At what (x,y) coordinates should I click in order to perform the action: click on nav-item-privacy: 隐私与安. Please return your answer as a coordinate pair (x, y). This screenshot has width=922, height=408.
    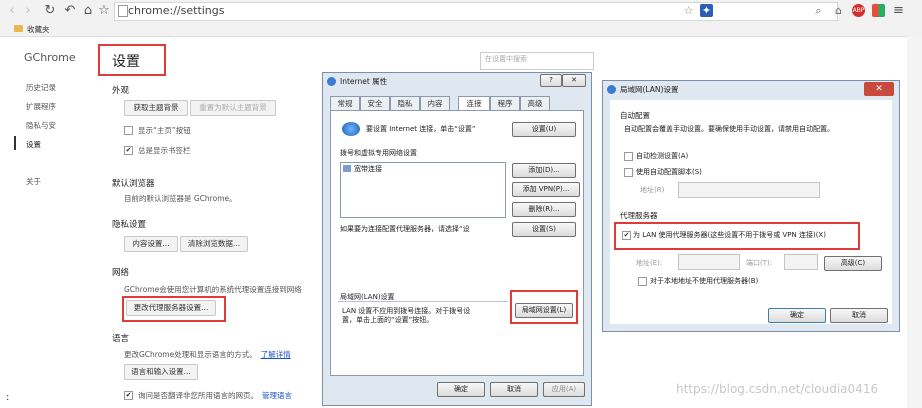
    Looking at the image, I should click on (41, 125).